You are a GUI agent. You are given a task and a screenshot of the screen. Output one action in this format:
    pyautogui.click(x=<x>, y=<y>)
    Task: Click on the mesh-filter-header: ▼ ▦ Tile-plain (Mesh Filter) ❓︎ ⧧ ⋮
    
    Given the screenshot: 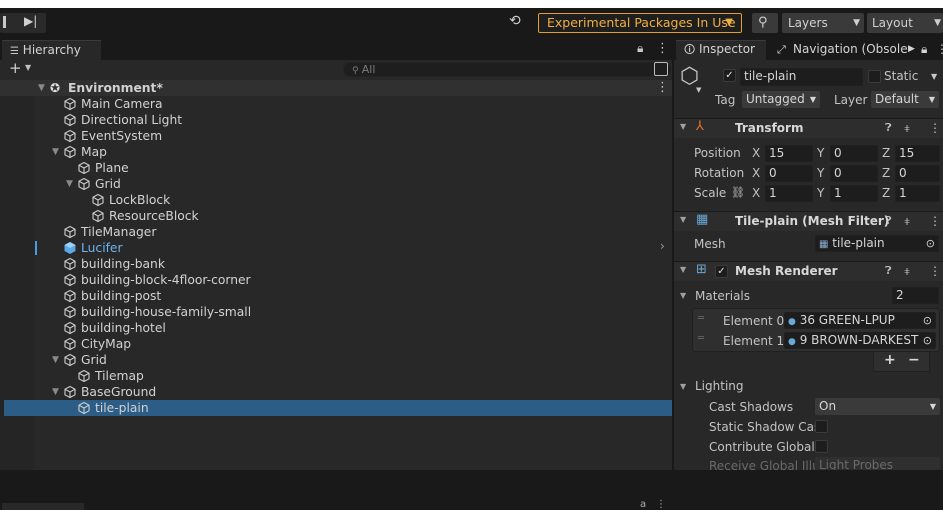 What is the action you would take?
    pyautogui.click(x=808, y=221)
    